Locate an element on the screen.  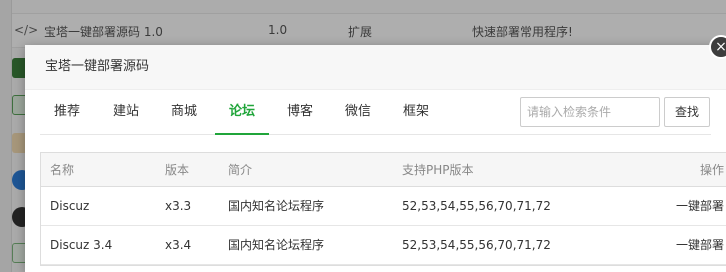
header-version: 版本 is located at coordinates (177, 170).